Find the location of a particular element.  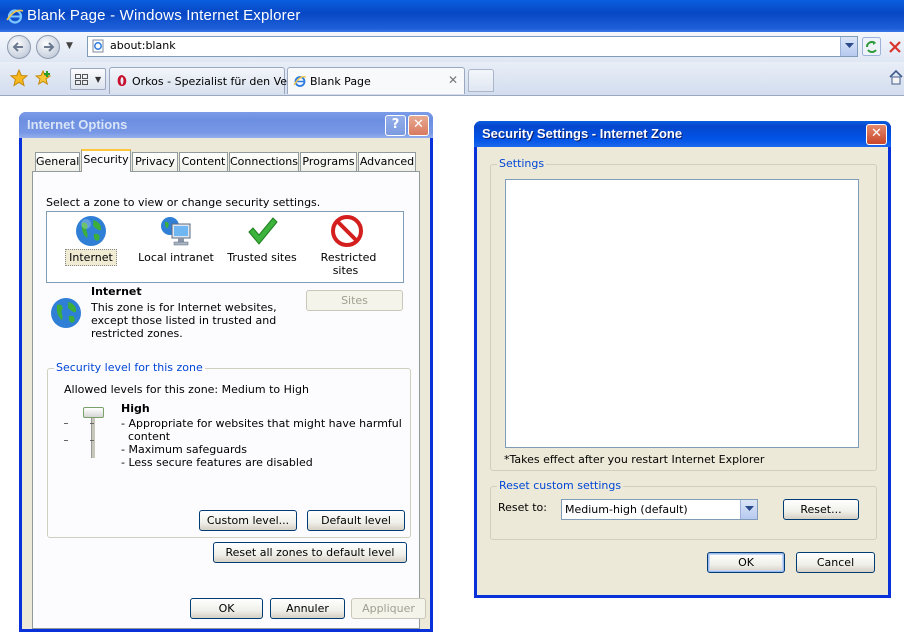

tab-privacy: Privacy is located at coordinates (155, 161).